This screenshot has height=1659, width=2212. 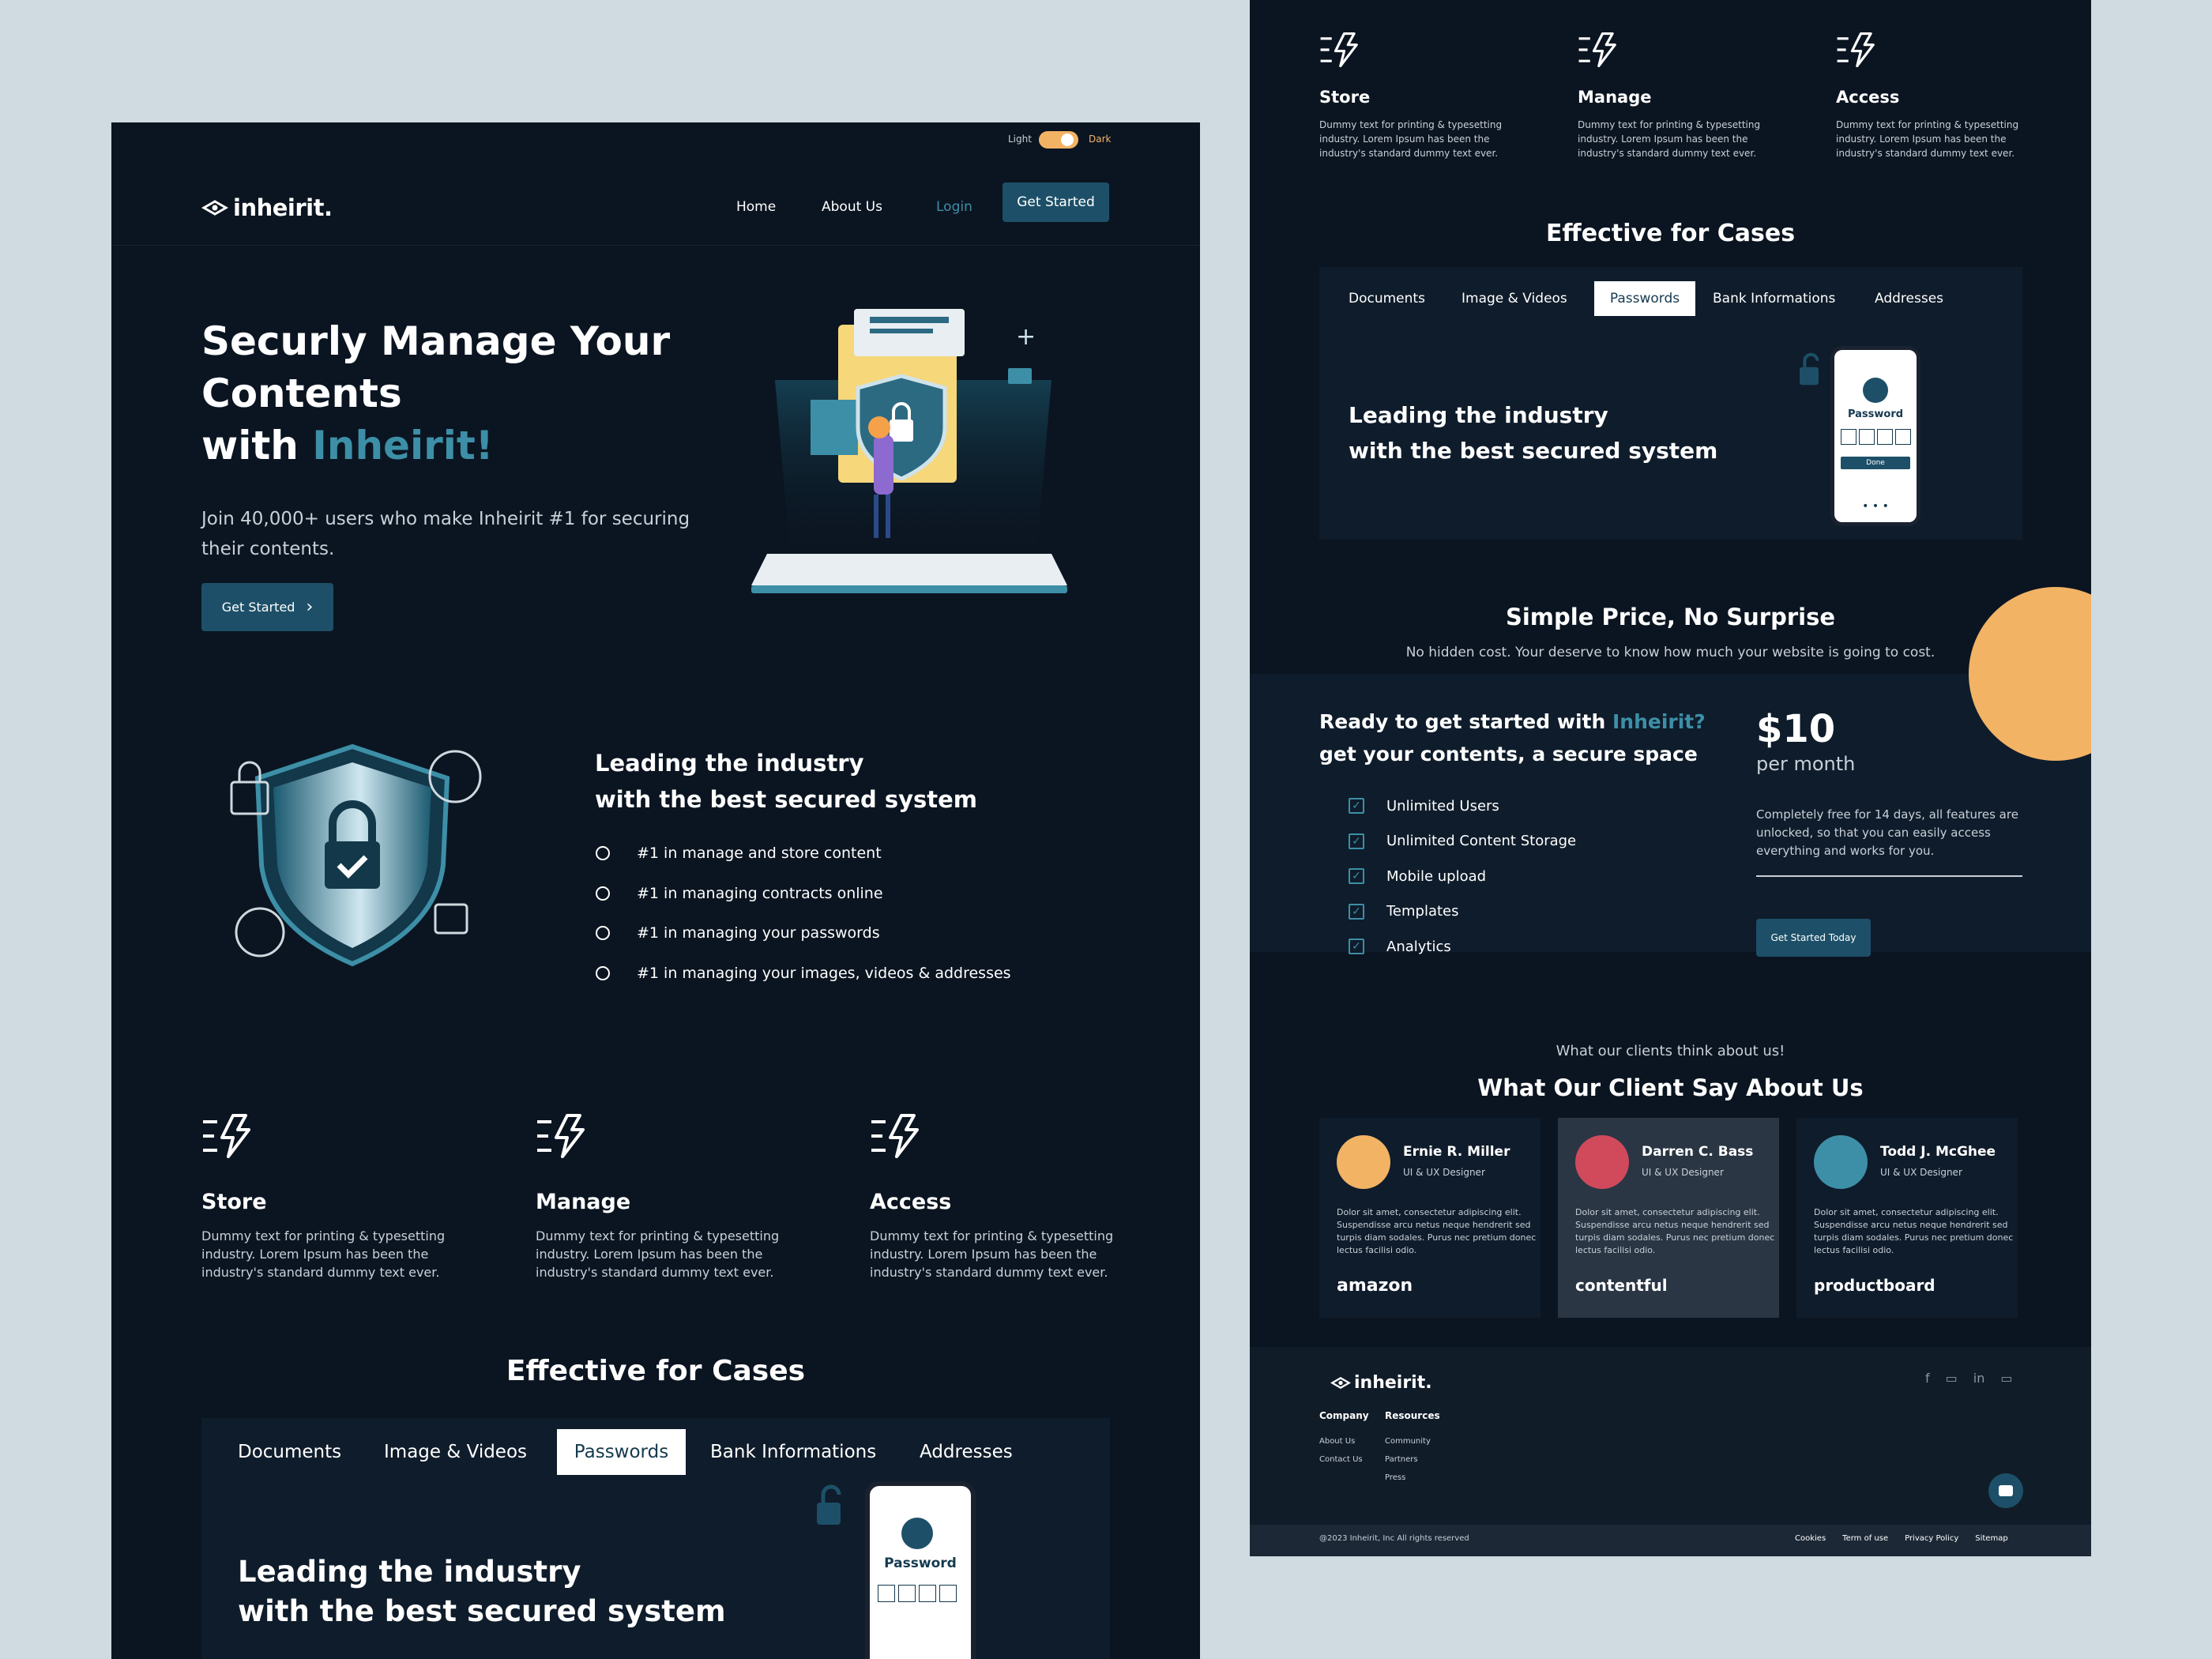 I want to click on nav-login: Login, so click(x=954, y=207).